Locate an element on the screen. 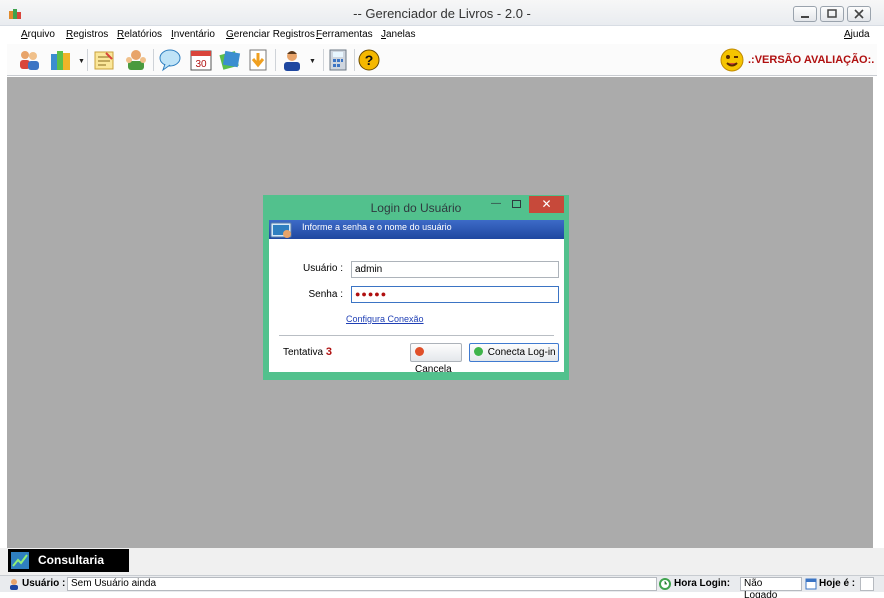 Image resolution: width=884 pixels, height=598 pixels. cancel-label: Cancela is located at coordinates (433, 369).